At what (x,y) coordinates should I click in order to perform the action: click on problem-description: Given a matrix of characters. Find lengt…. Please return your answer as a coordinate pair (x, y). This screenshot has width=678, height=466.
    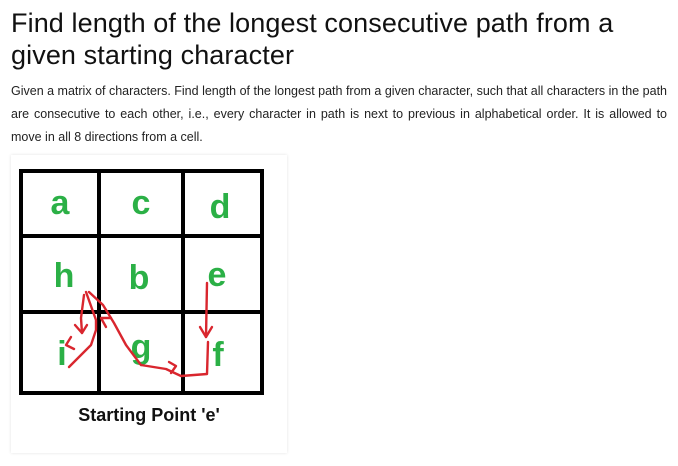
    Looking at the image, I should click on (339, 114).